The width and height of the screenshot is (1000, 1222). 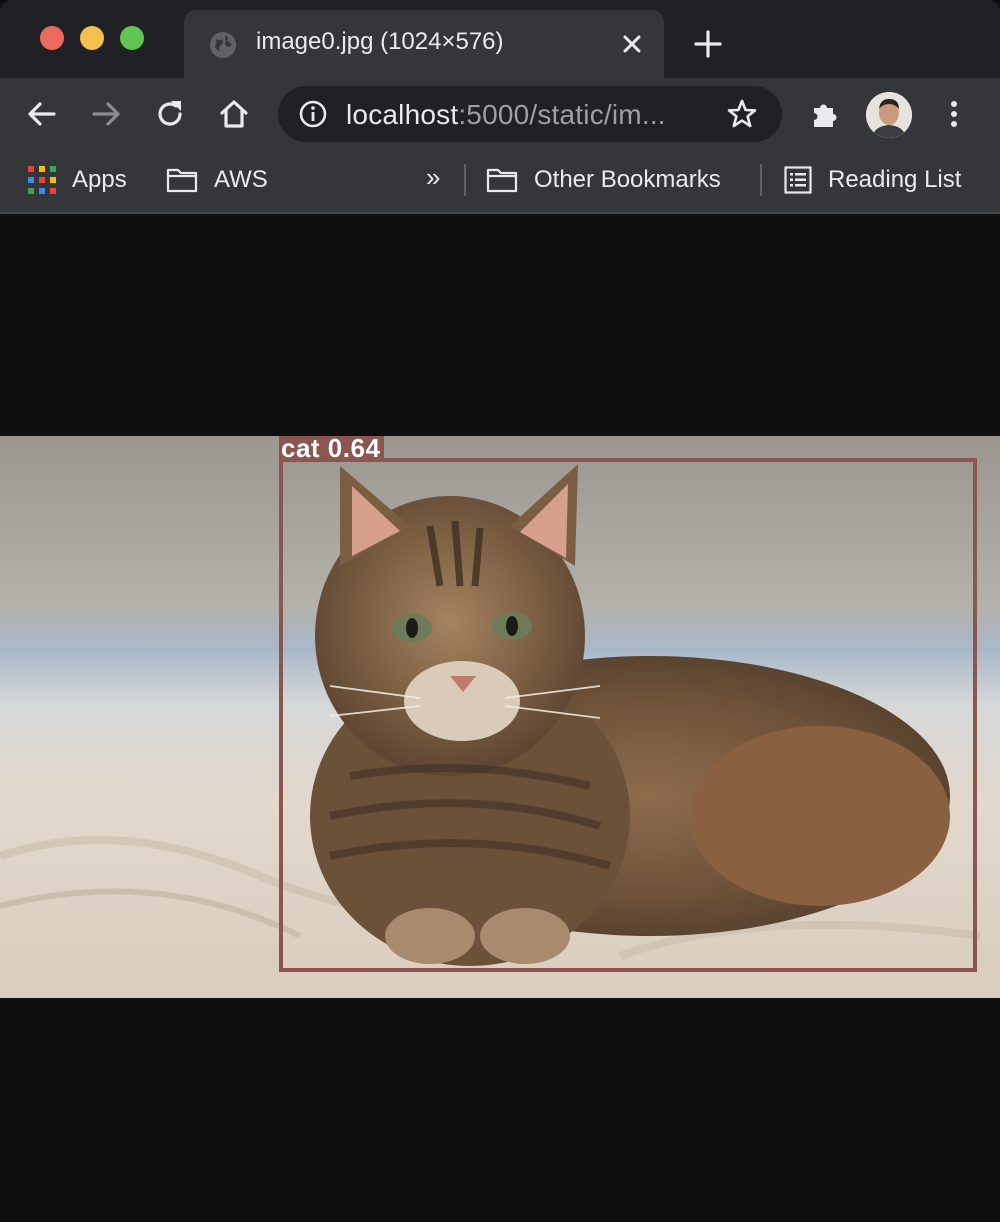 I want to click on apps-grid-icon, so click(x=42, y=180).